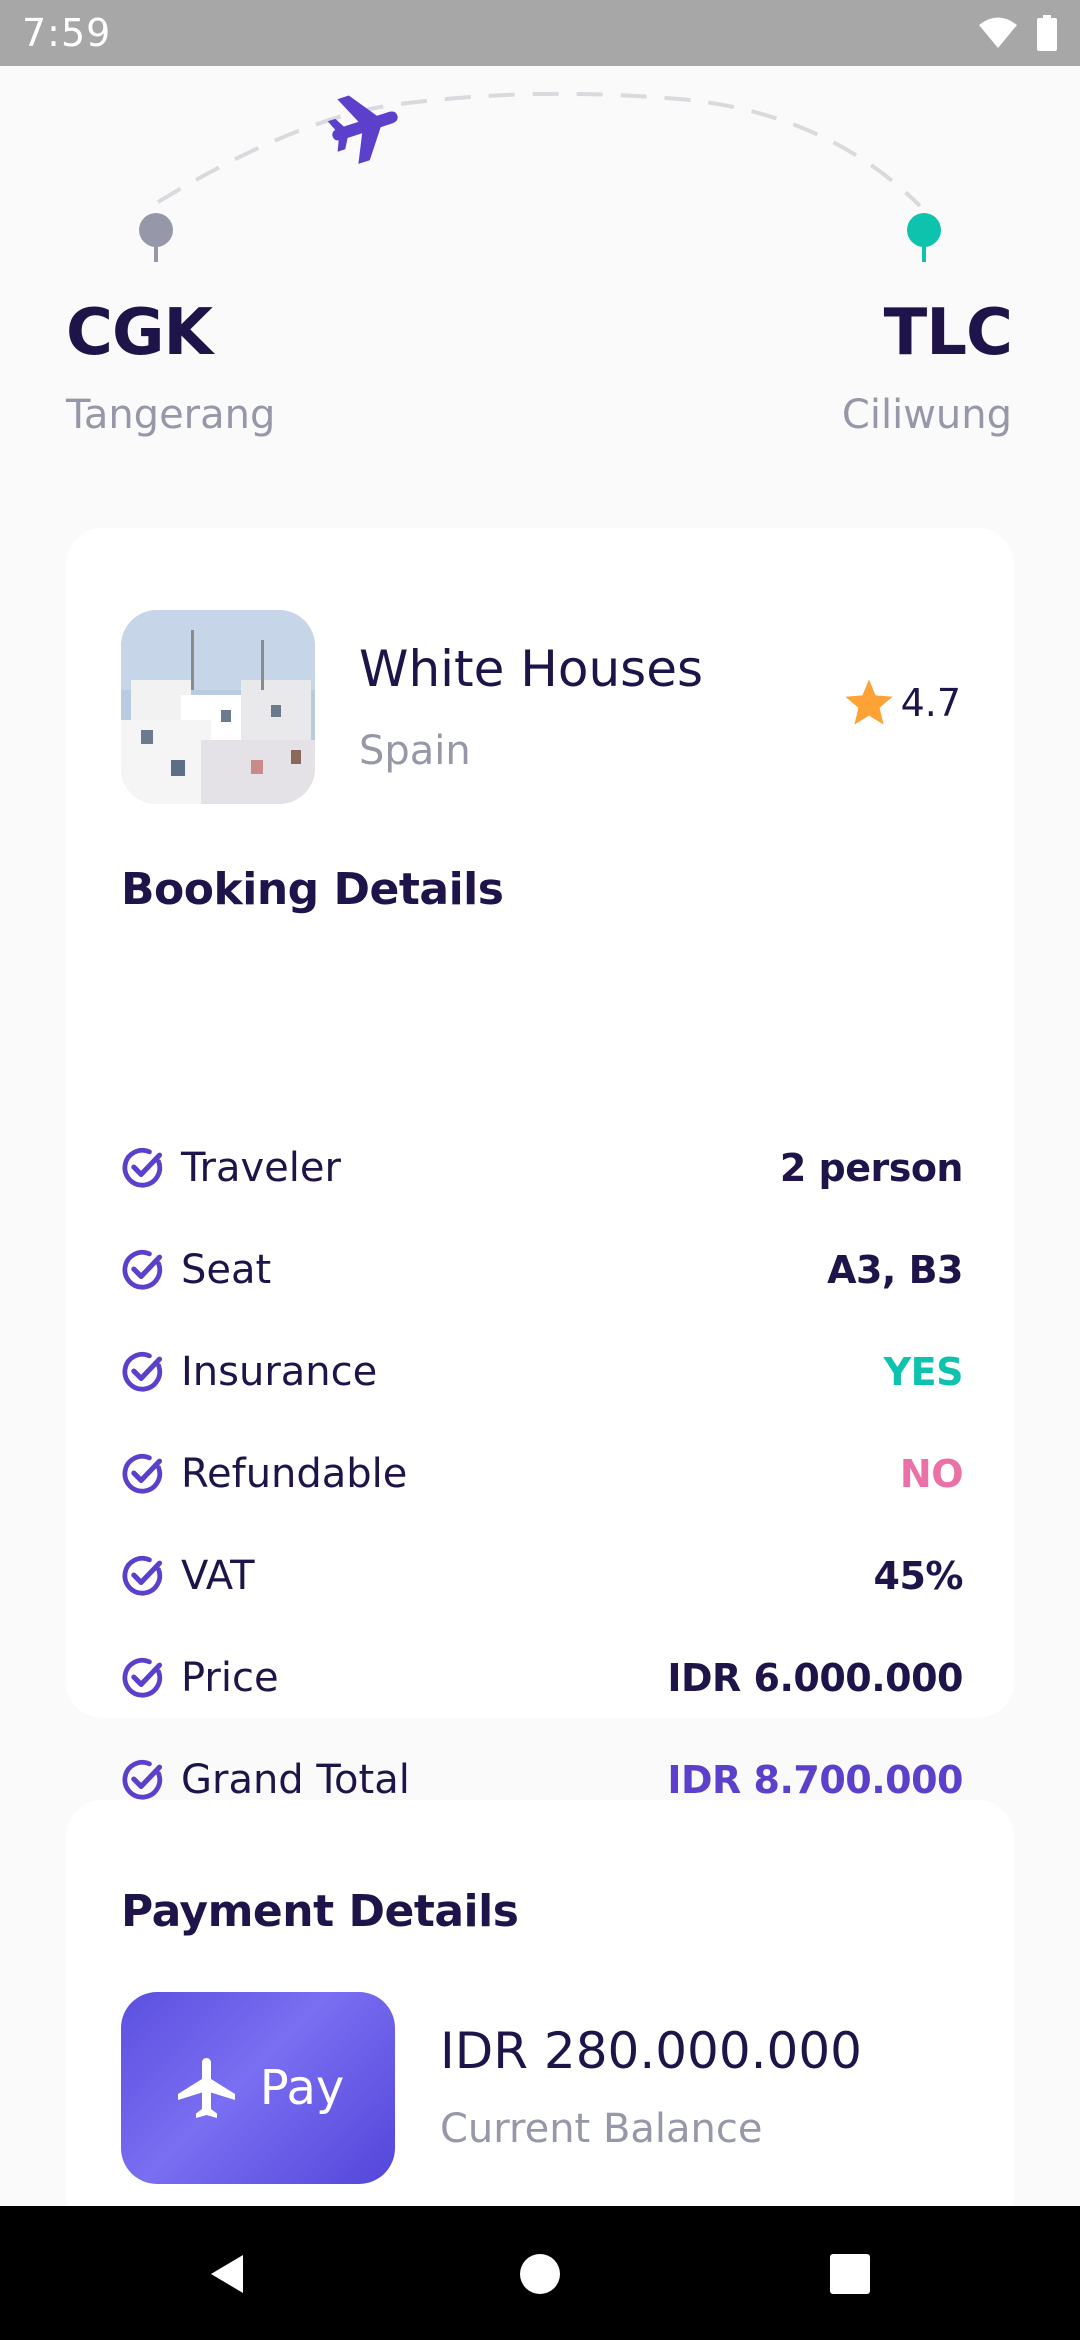 The width and height of the screenshot is (1080, 2340). What do you see at coordinates (930, 703) in the screenshot?
I see `rating-value: 4.7` at bounding box center [930, 703].